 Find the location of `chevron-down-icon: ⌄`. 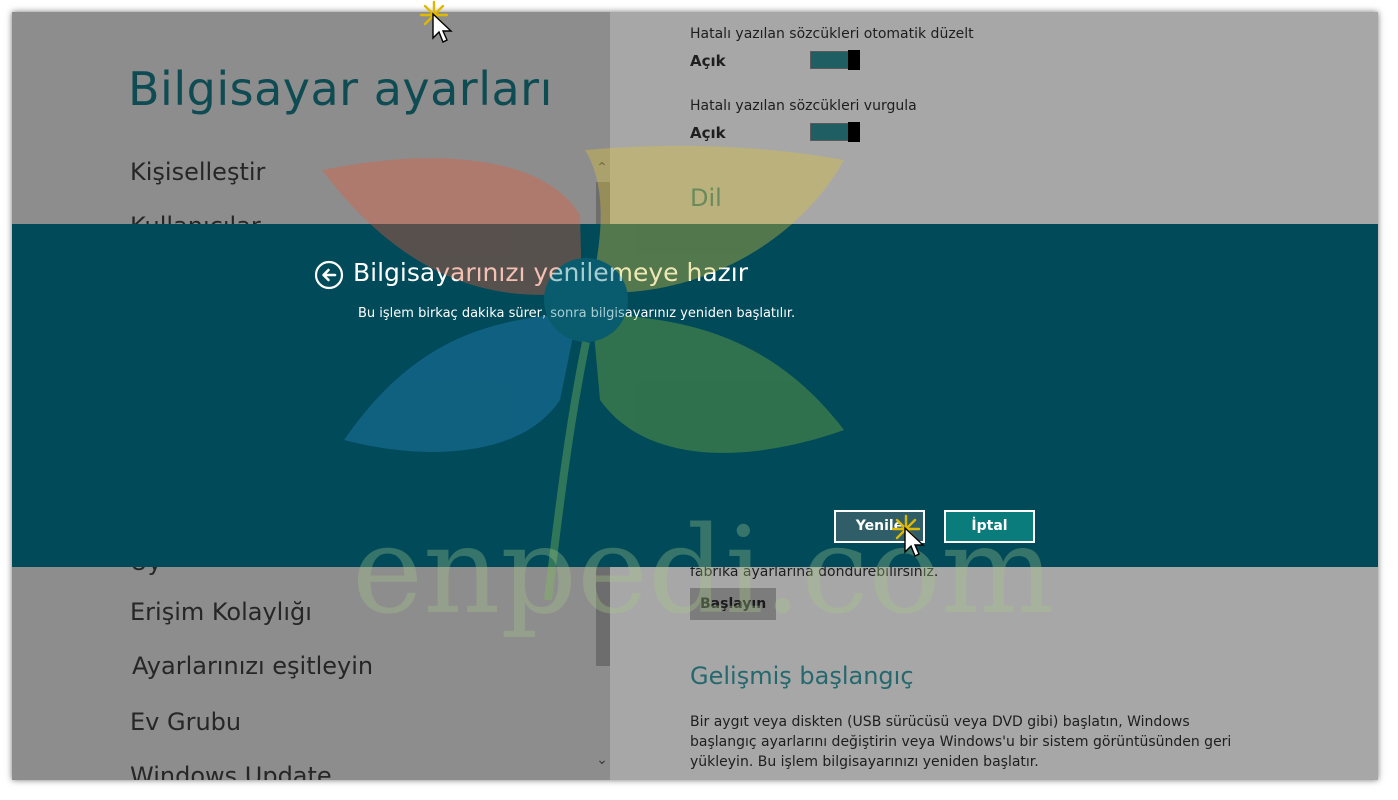

chevron-down-icon: ⌄ is located at coordinates (602, 760).